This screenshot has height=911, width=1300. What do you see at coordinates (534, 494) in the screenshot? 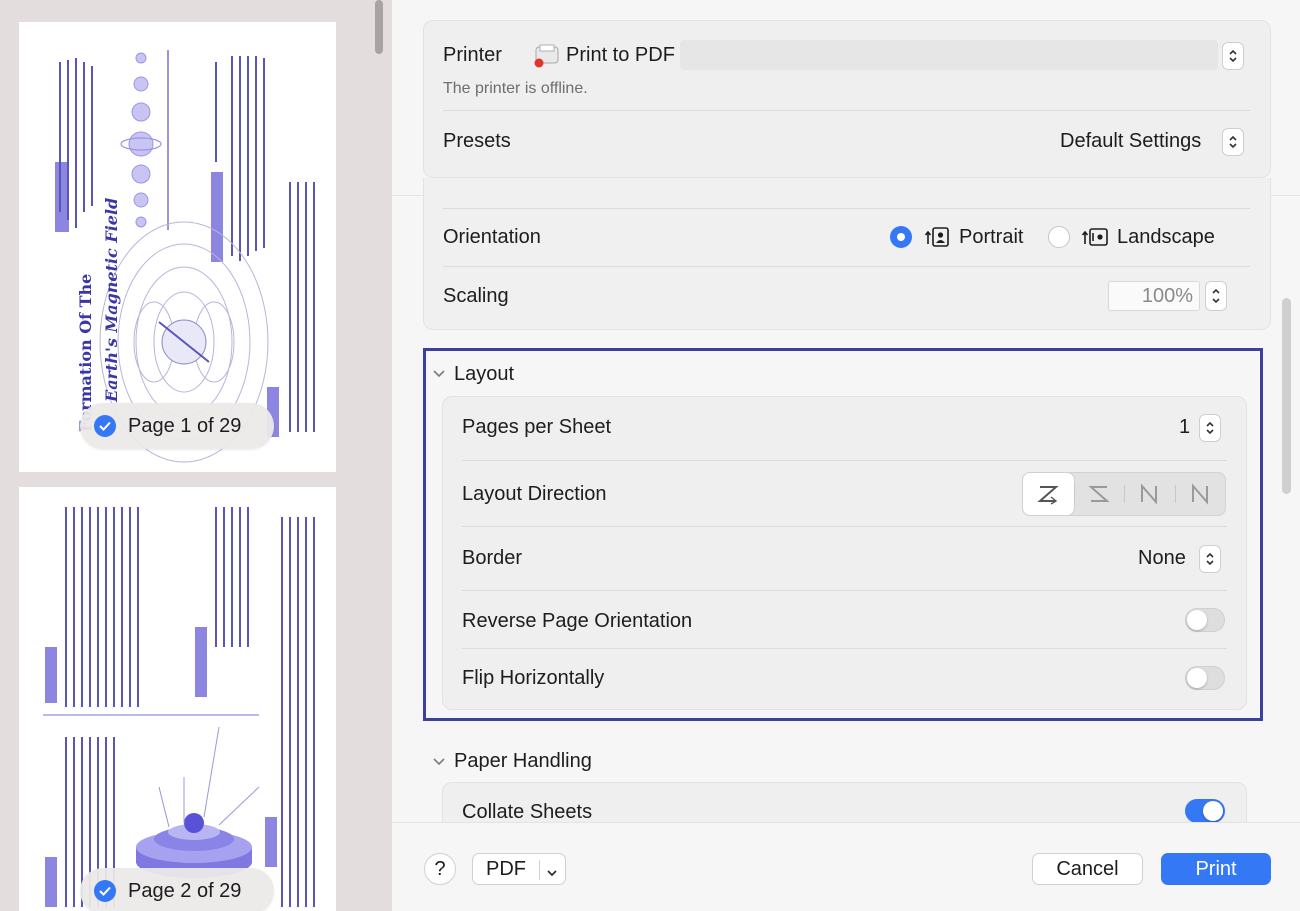
I see `layout-direction-label: Layout Direction` at bounding box center [534, 494].